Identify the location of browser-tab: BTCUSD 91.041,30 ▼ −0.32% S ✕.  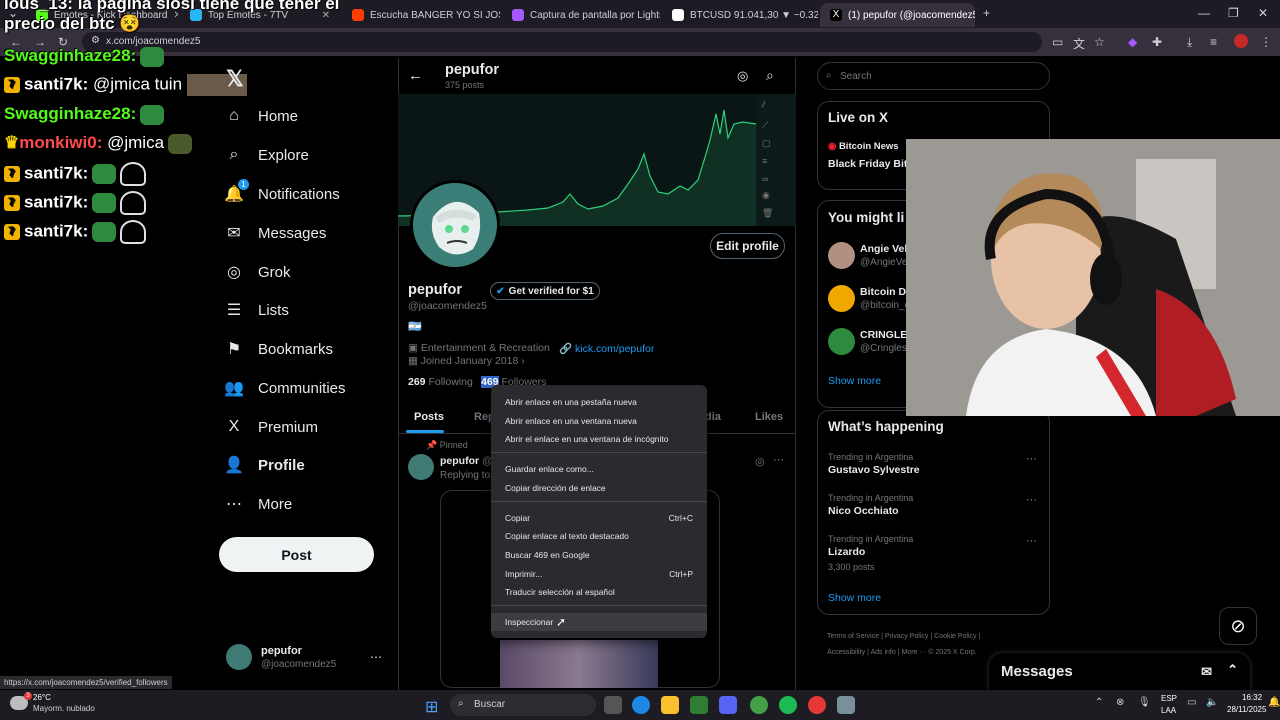
(740, 15).